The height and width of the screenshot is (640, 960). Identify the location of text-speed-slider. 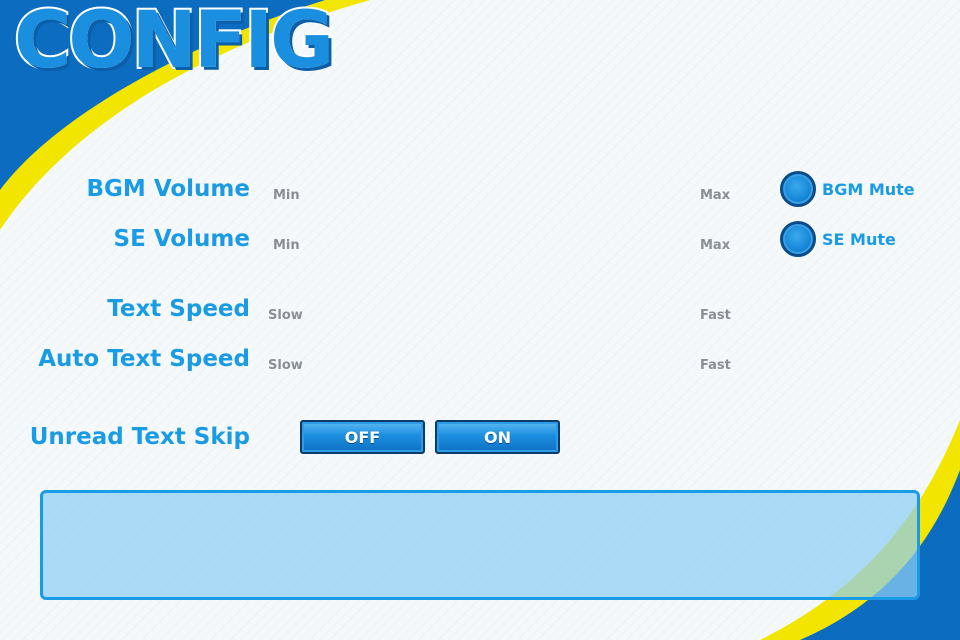
(497, 315).